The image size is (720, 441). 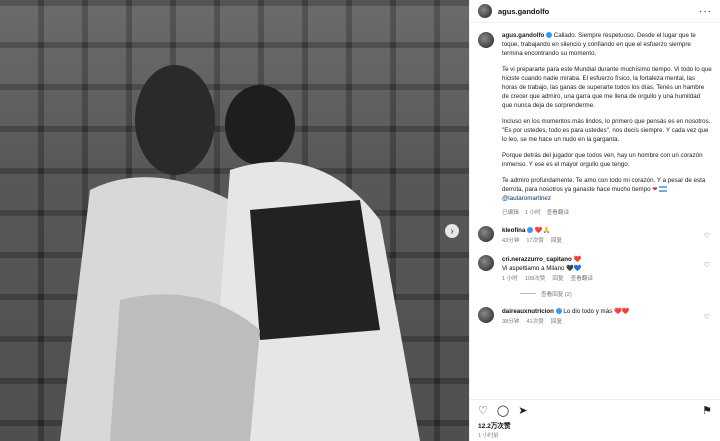 What do you see at coordinates (607, 213) in the screenshot?
I see `caption-meta: 已编辑 1 小时 查看翻译` at bounding box center [607, 213].